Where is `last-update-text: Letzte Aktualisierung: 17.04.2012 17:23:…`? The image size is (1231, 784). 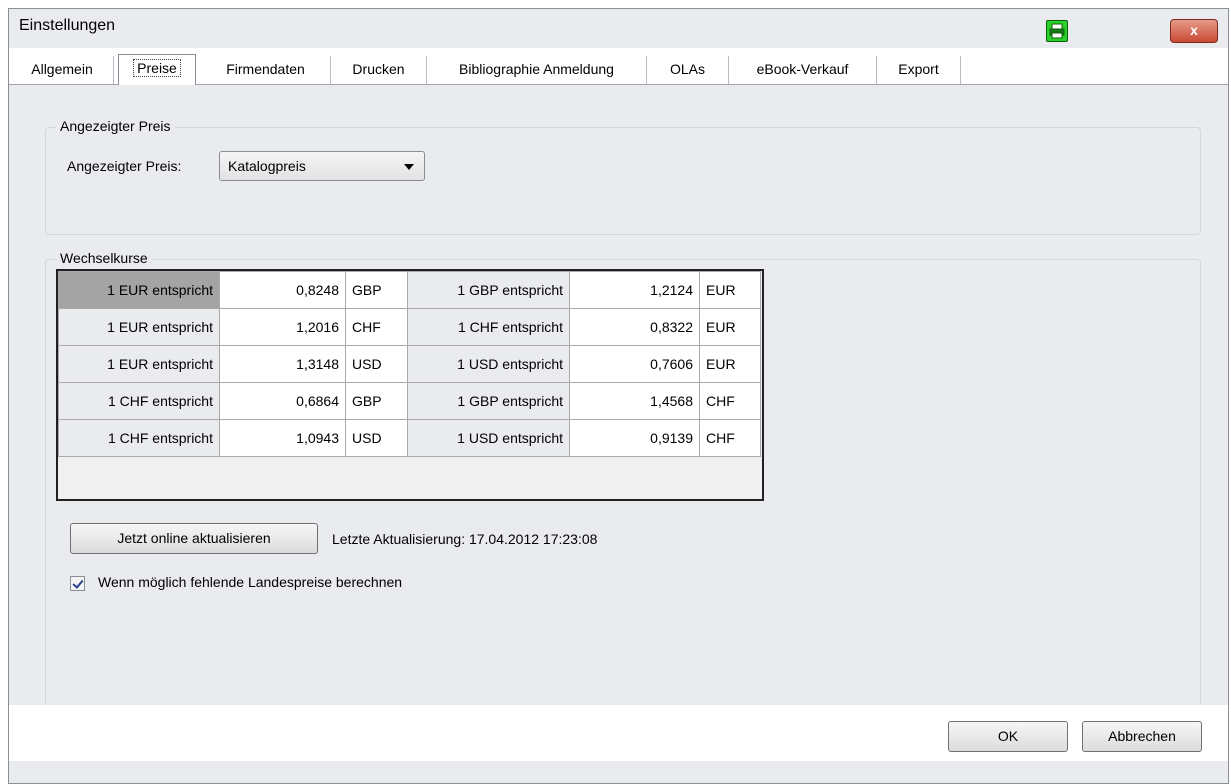
last-update-text: Letzte Aktualisierung: 17.04.2012 17:23:… is located at coordinates (465, 539).